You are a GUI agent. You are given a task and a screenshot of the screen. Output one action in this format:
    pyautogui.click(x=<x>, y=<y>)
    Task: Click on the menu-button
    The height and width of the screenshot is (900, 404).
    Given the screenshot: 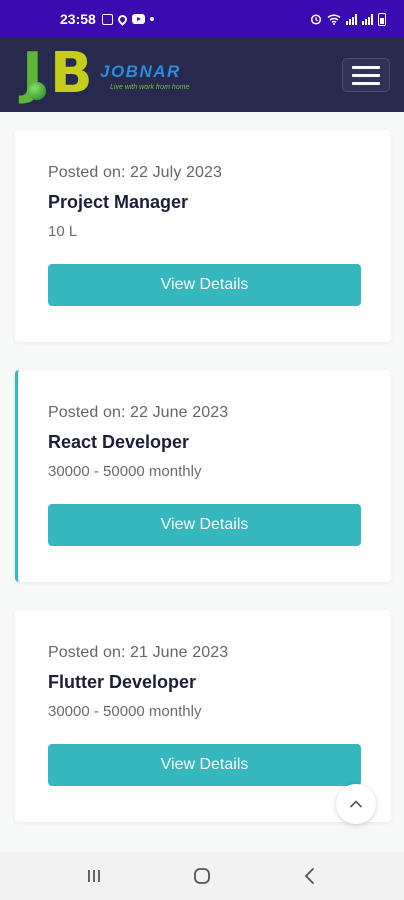 What is the action you would take?
    pyautogui.click(x=366, y=75)
    